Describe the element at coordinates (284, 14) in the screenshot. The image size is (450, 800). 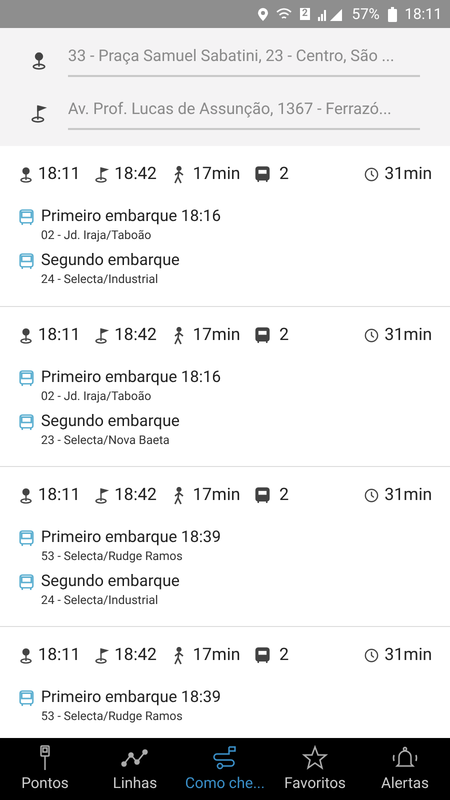
I see `wifi-icon` at that location.